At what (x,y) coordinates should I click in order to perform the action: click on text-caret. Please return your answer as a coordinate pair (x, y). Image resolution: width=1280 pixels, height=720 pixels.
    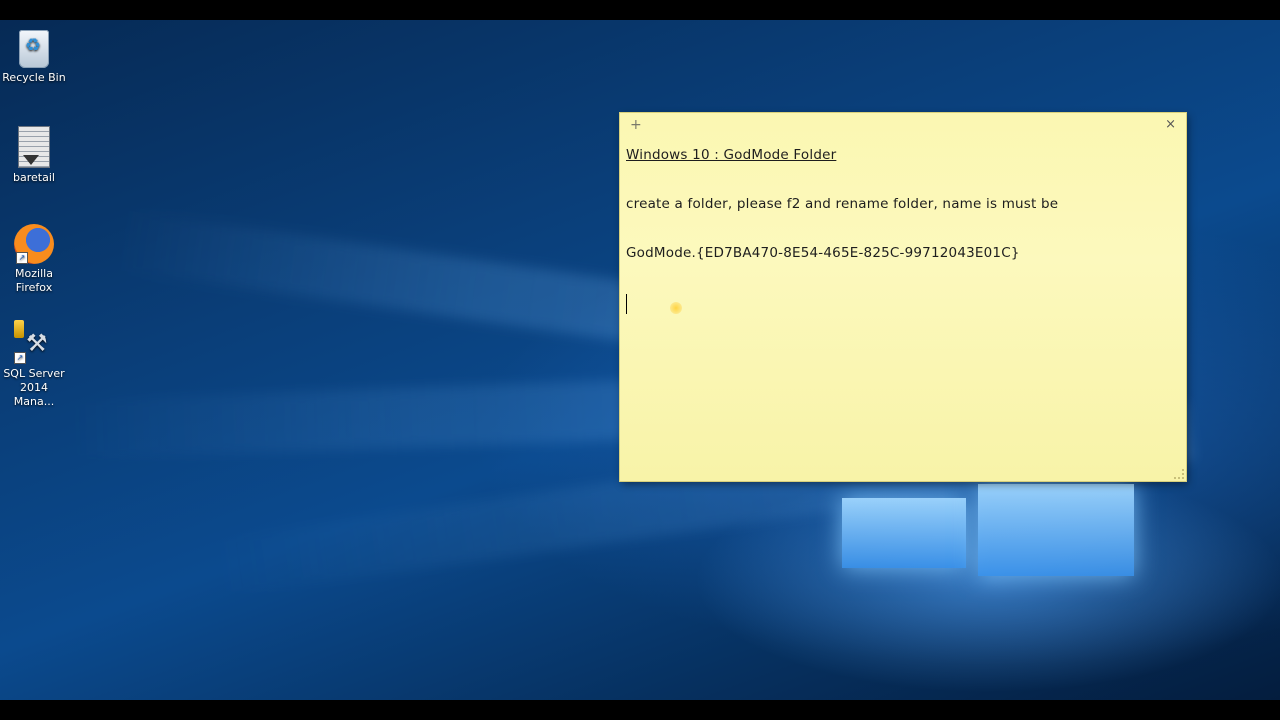
    Looking at the image, I should click on (626, 304).